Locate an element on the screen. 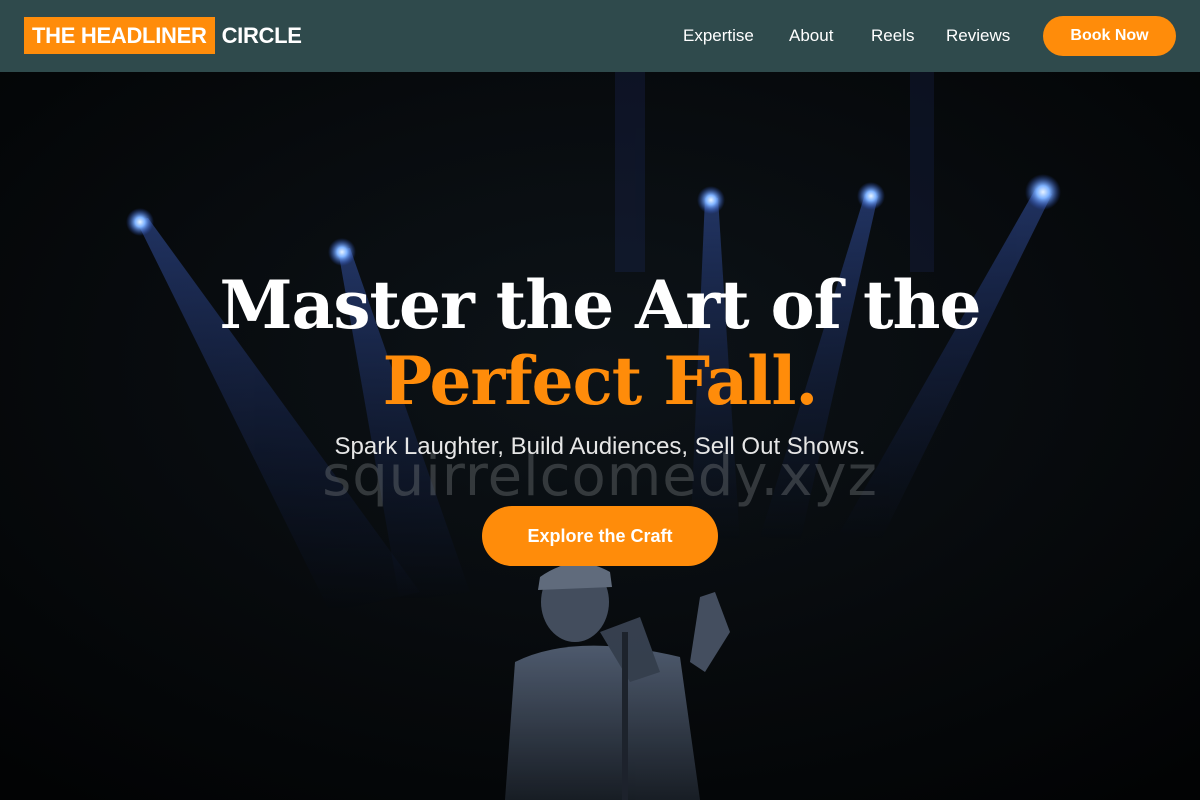  hero-headline-line1: Master the Art of the is located at coordinates (600, 305).